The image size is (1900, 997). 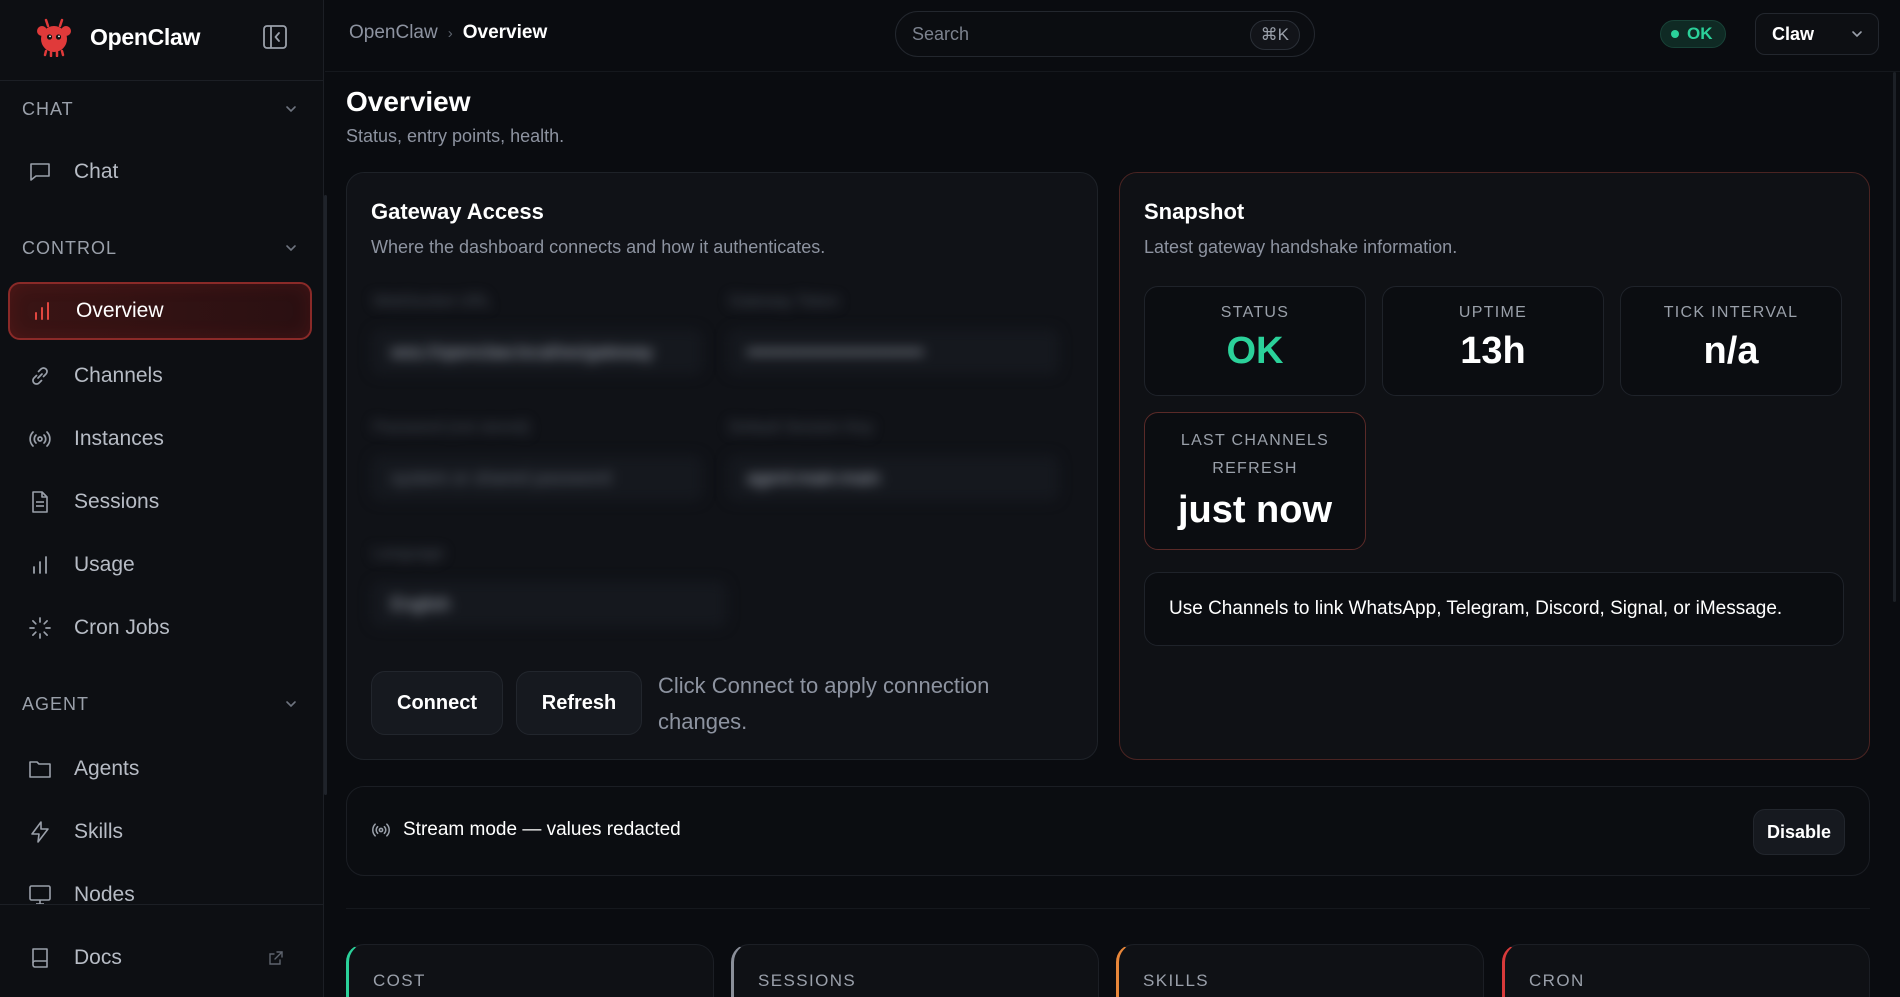 I want to click on collapse-sidebar-button, so click(x=275, y=37).